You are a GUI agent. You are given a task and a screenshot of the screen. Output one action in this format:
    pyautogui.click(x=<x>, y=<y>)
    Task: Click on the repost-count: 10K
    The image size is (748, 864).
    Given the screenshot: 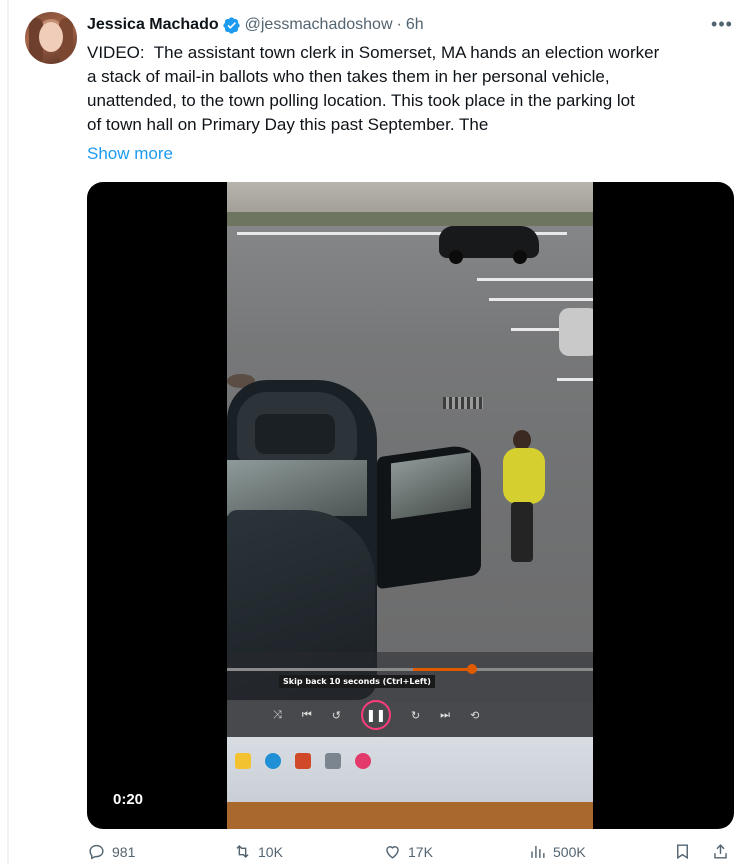 What is the action you would take?
    pyautogui.click(x=270, y=851)
    